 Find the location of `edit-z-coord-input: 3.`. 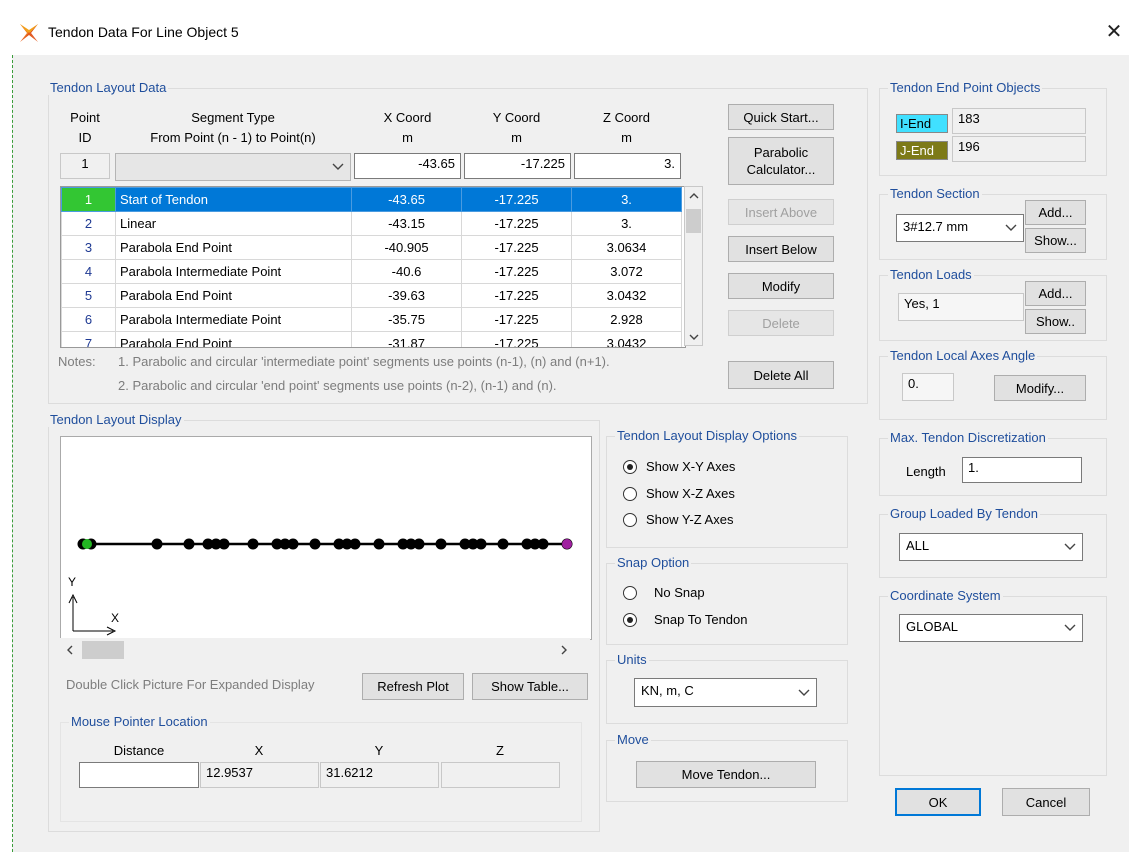

edit-z-coord-input: 3. is located at coordinates (627, 166).